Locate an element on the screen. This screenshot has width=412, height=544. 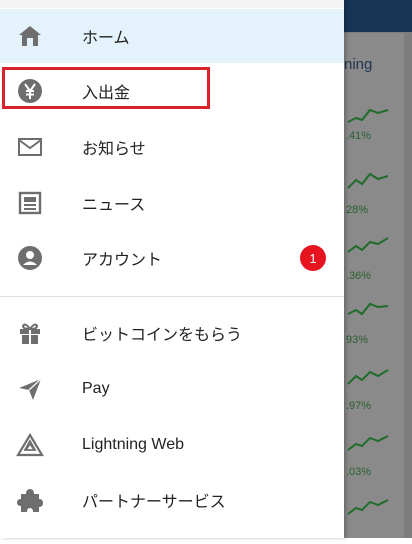
menu-item-label: パートナーサービス is located at coordinates (154, 501).